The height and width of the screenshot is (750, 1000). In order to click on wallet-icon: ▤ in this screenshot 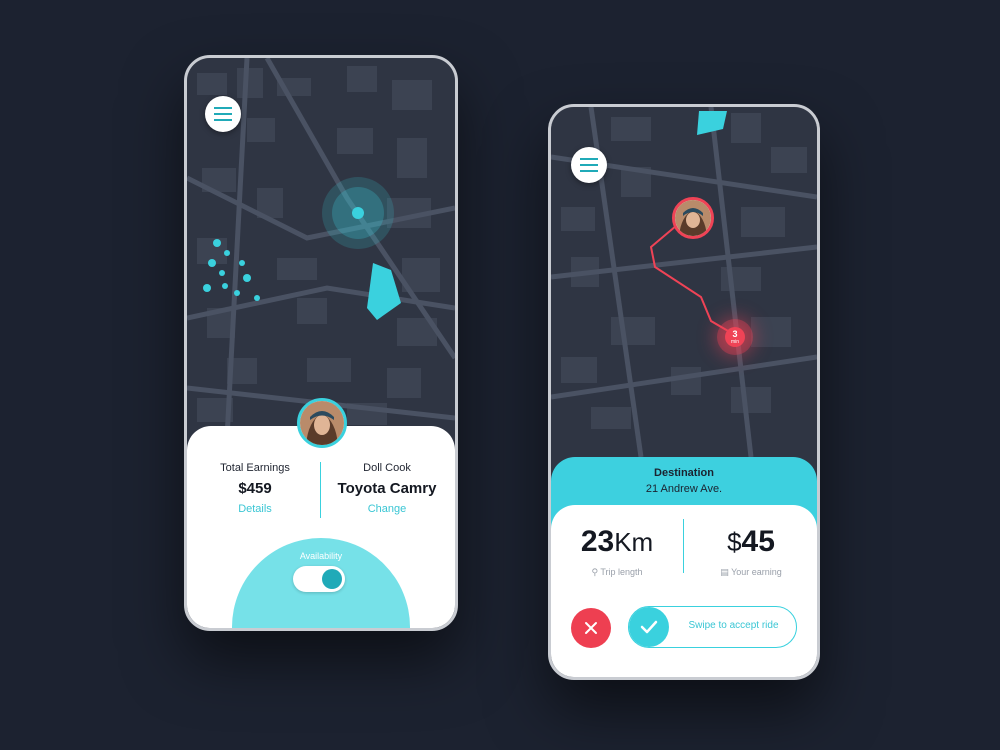, I will do `click(724, 572)`.